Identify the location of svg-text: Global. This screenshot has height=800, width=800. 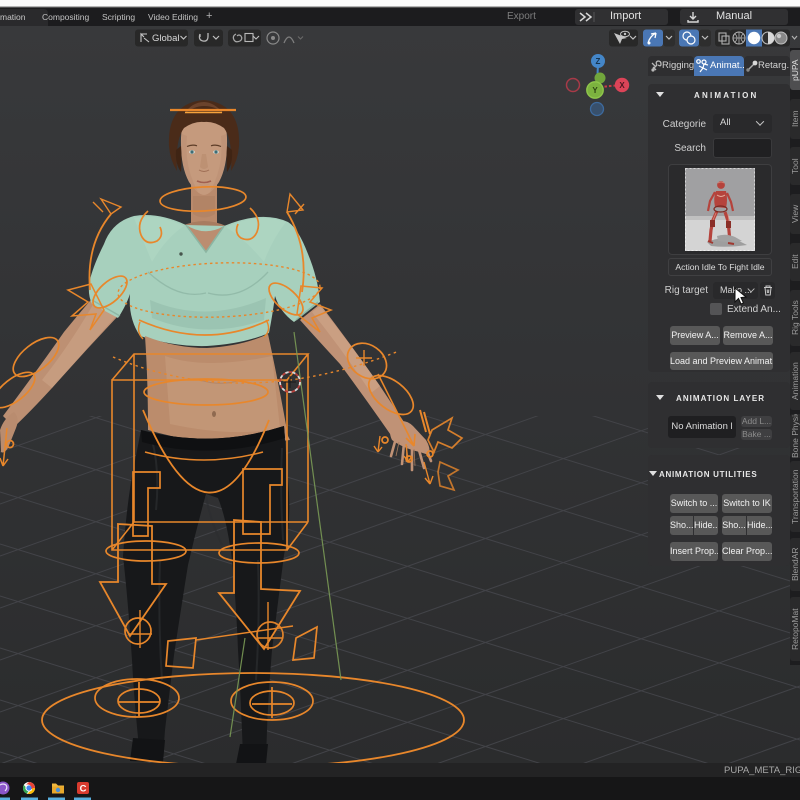
(165, 38).